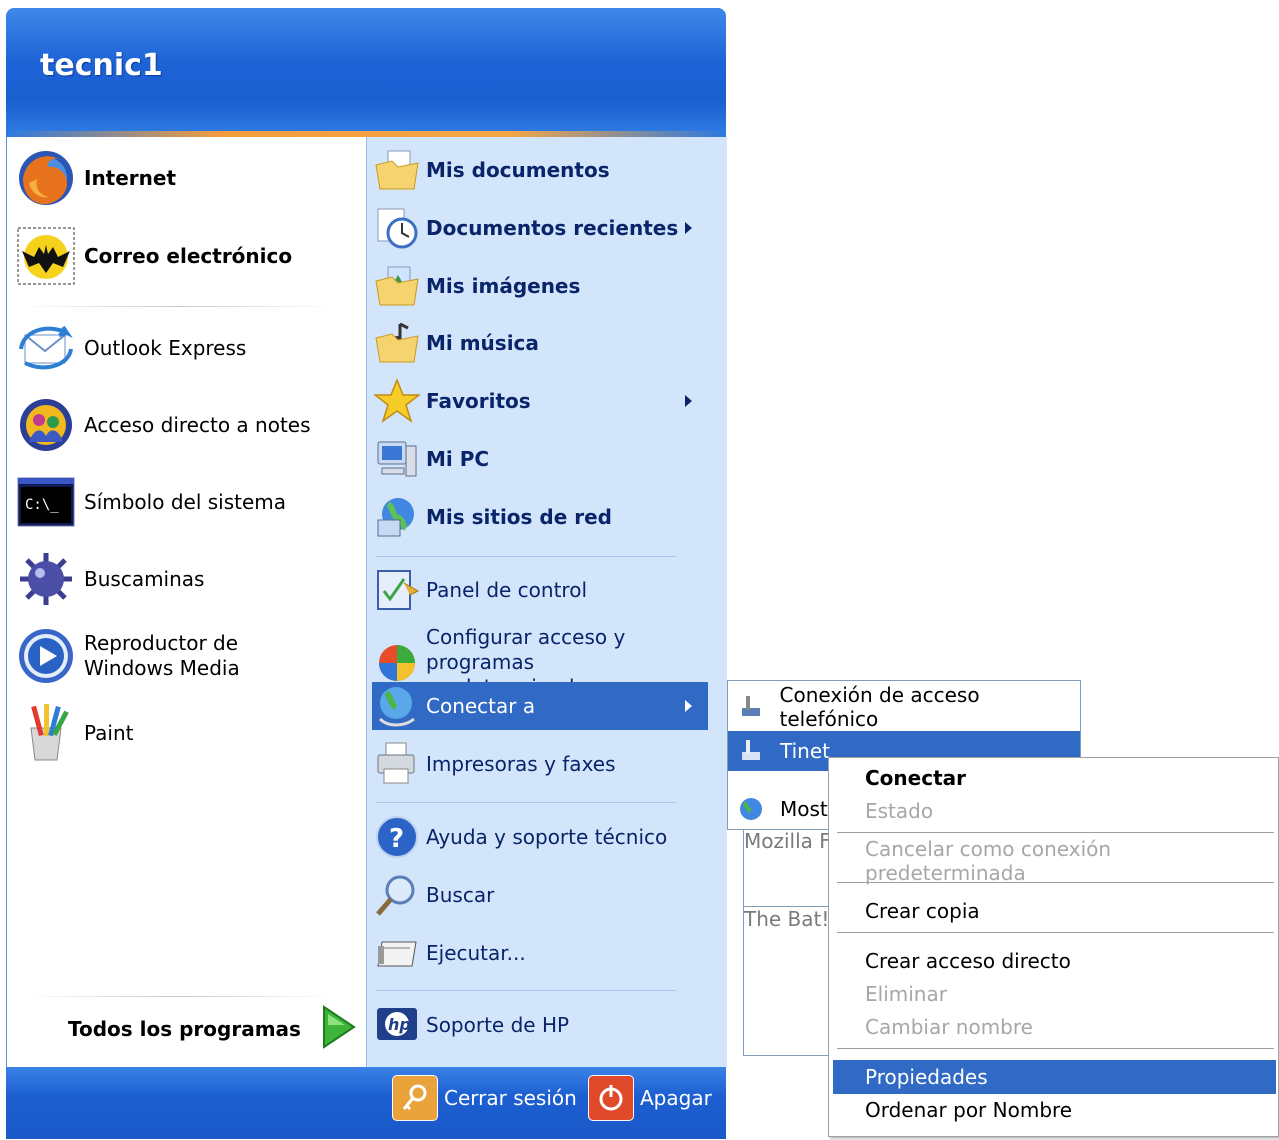 This screenshot has width=1279, height=1140. What do you see at coordinates (46, 256) in the screenshot?
I see `the-bat-icon` at bounding box center [46, 256].